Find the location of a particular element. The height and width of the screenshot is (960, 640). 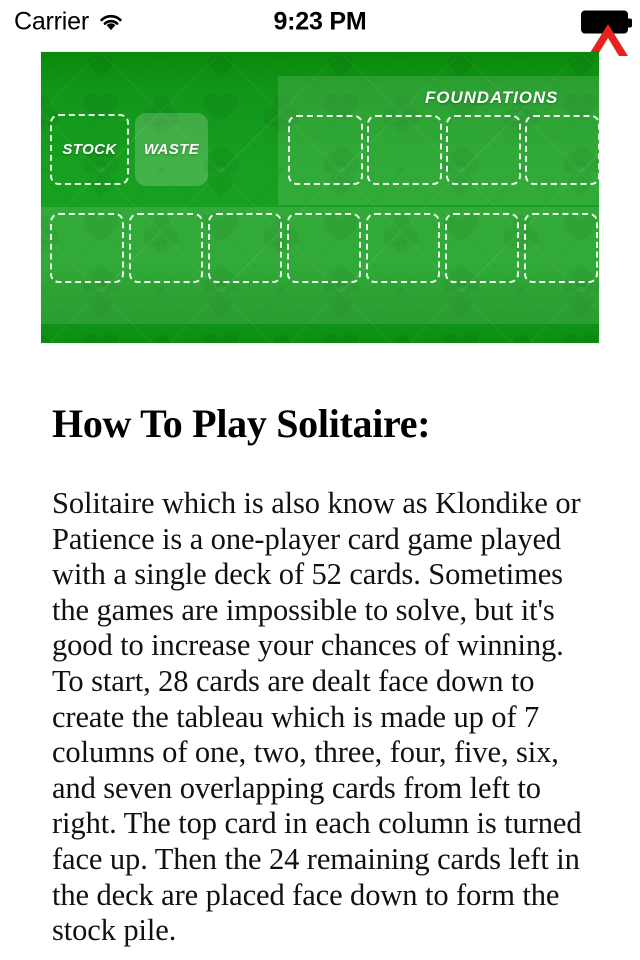

foundations-label: FOUNDATIONS is located at coordinates (492, 97).